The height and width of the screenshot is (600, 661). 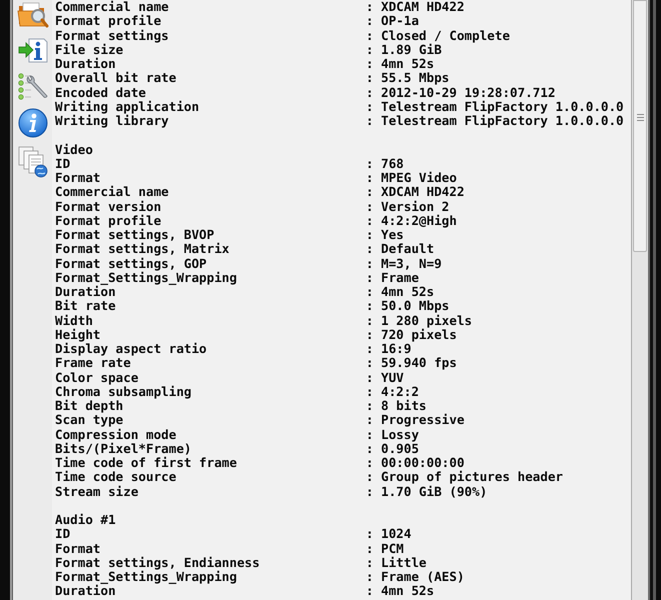 What do you see at coordinates (640, 117) in the screenshot?
I see `grip-icon` at bounding box center [640, 117].